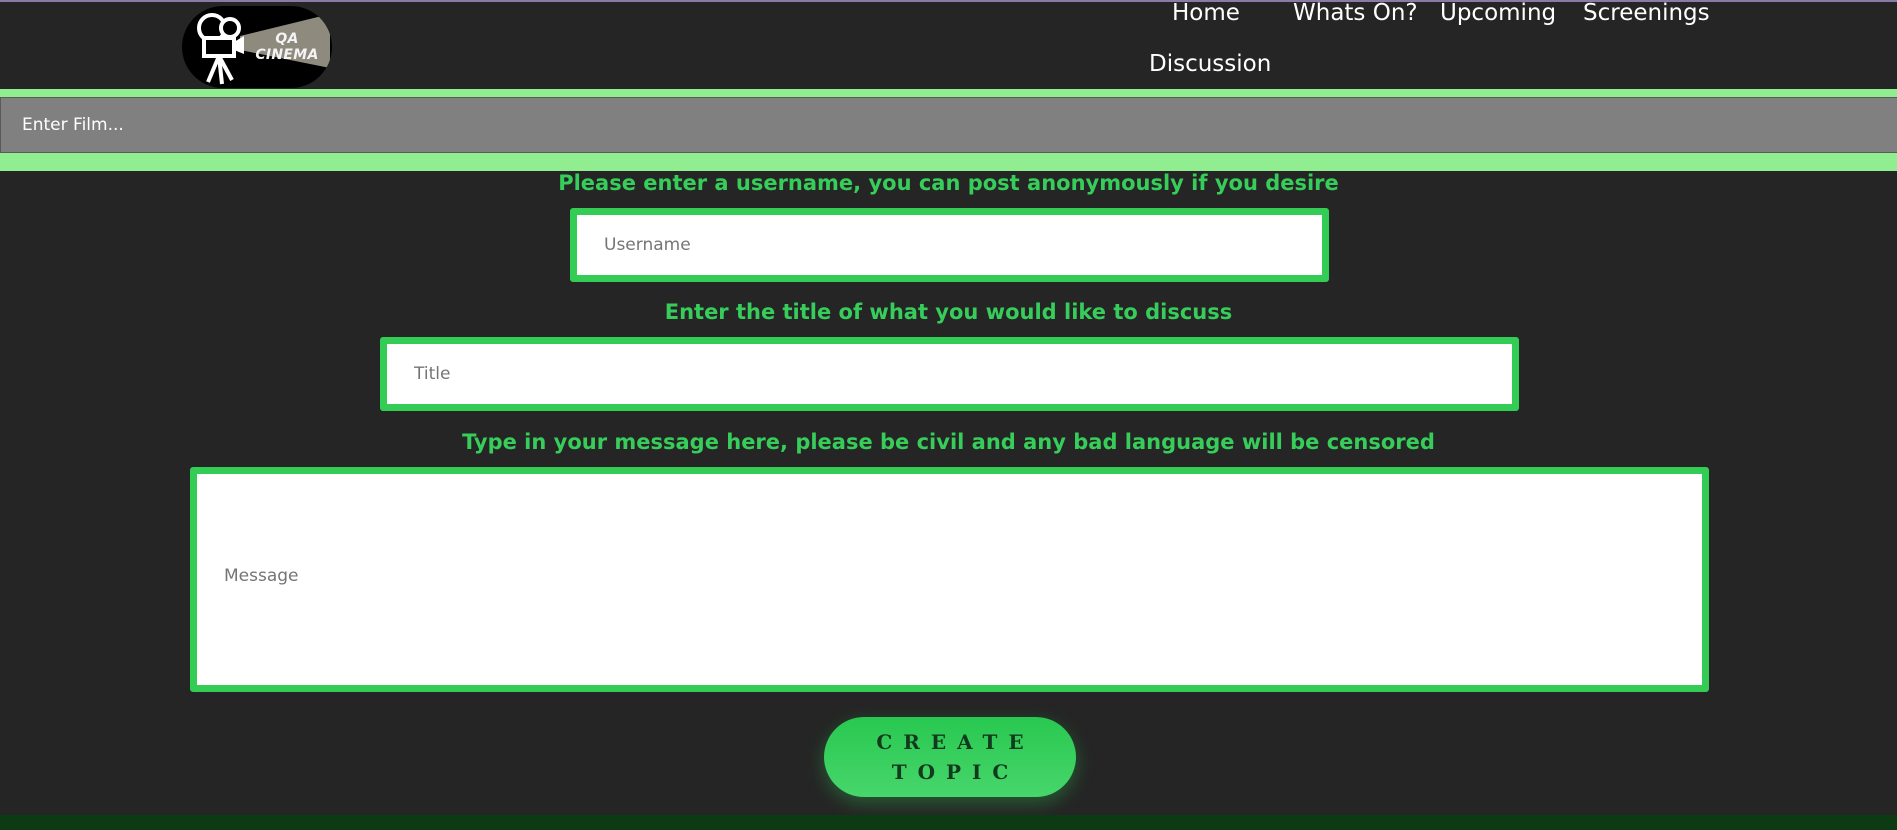  What do you see at coordinates (949, 245) in the screenshot?
I see `username-input` at bounding box center [949, 245].